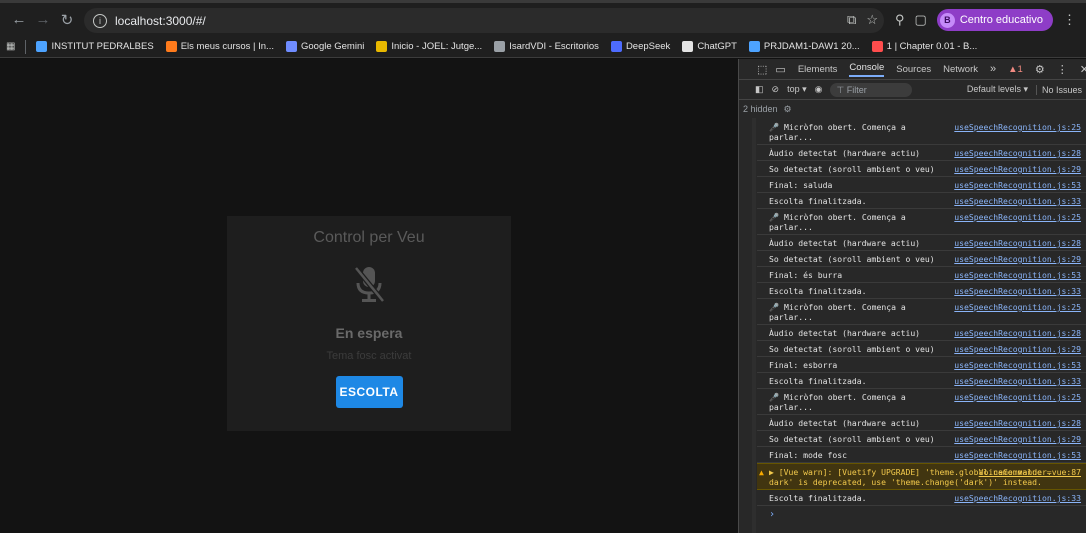  Describe the element at coordinates (1001, 20) in the screenshot. I see `profile-name: Centro educativo` at that location.